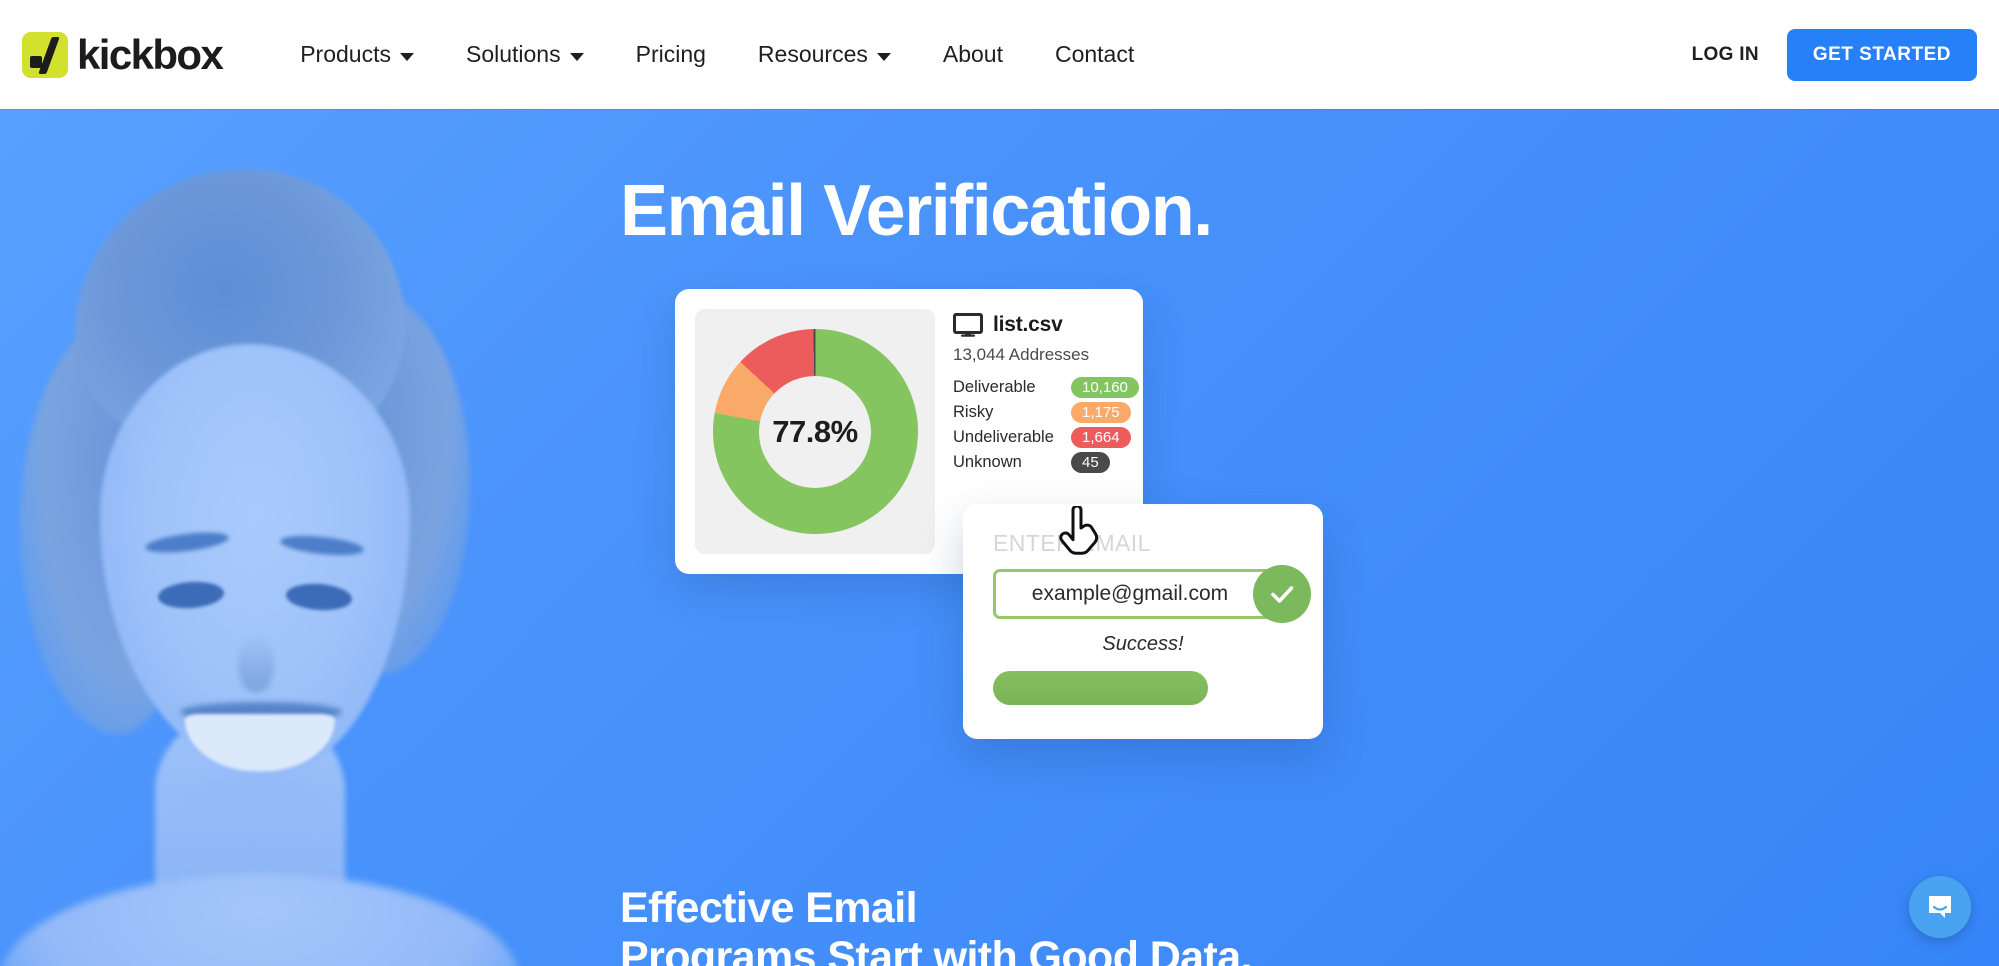 The height and width of the screenshot is (966, 1999). I want to click on nav-label-products: Products, so click(345, 54).